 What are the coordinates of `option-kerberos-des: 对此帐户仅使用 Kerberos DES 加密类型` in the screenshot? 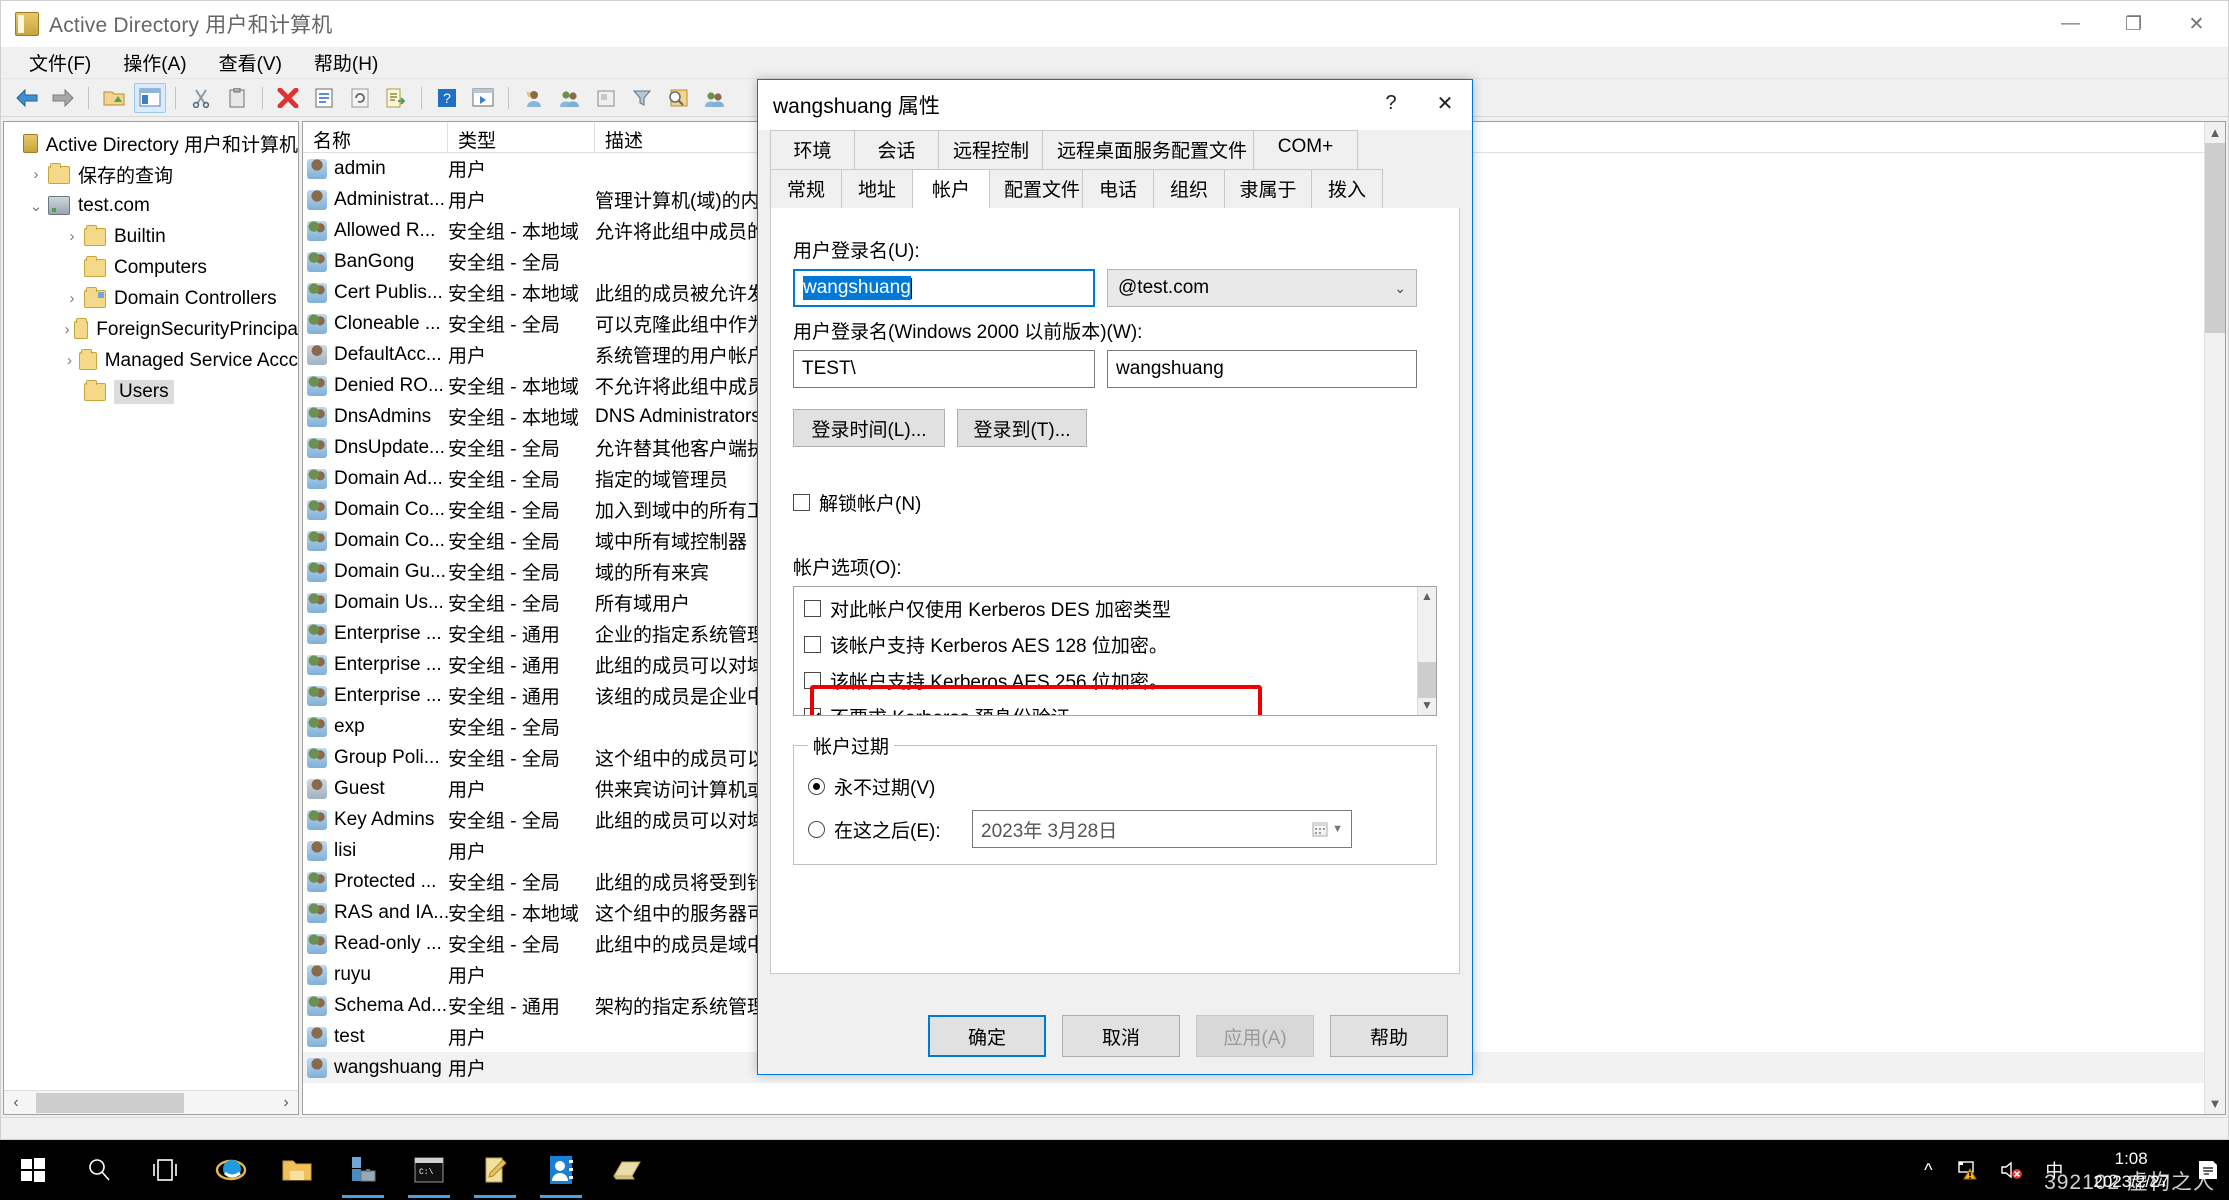 It's located at (1120, 608).